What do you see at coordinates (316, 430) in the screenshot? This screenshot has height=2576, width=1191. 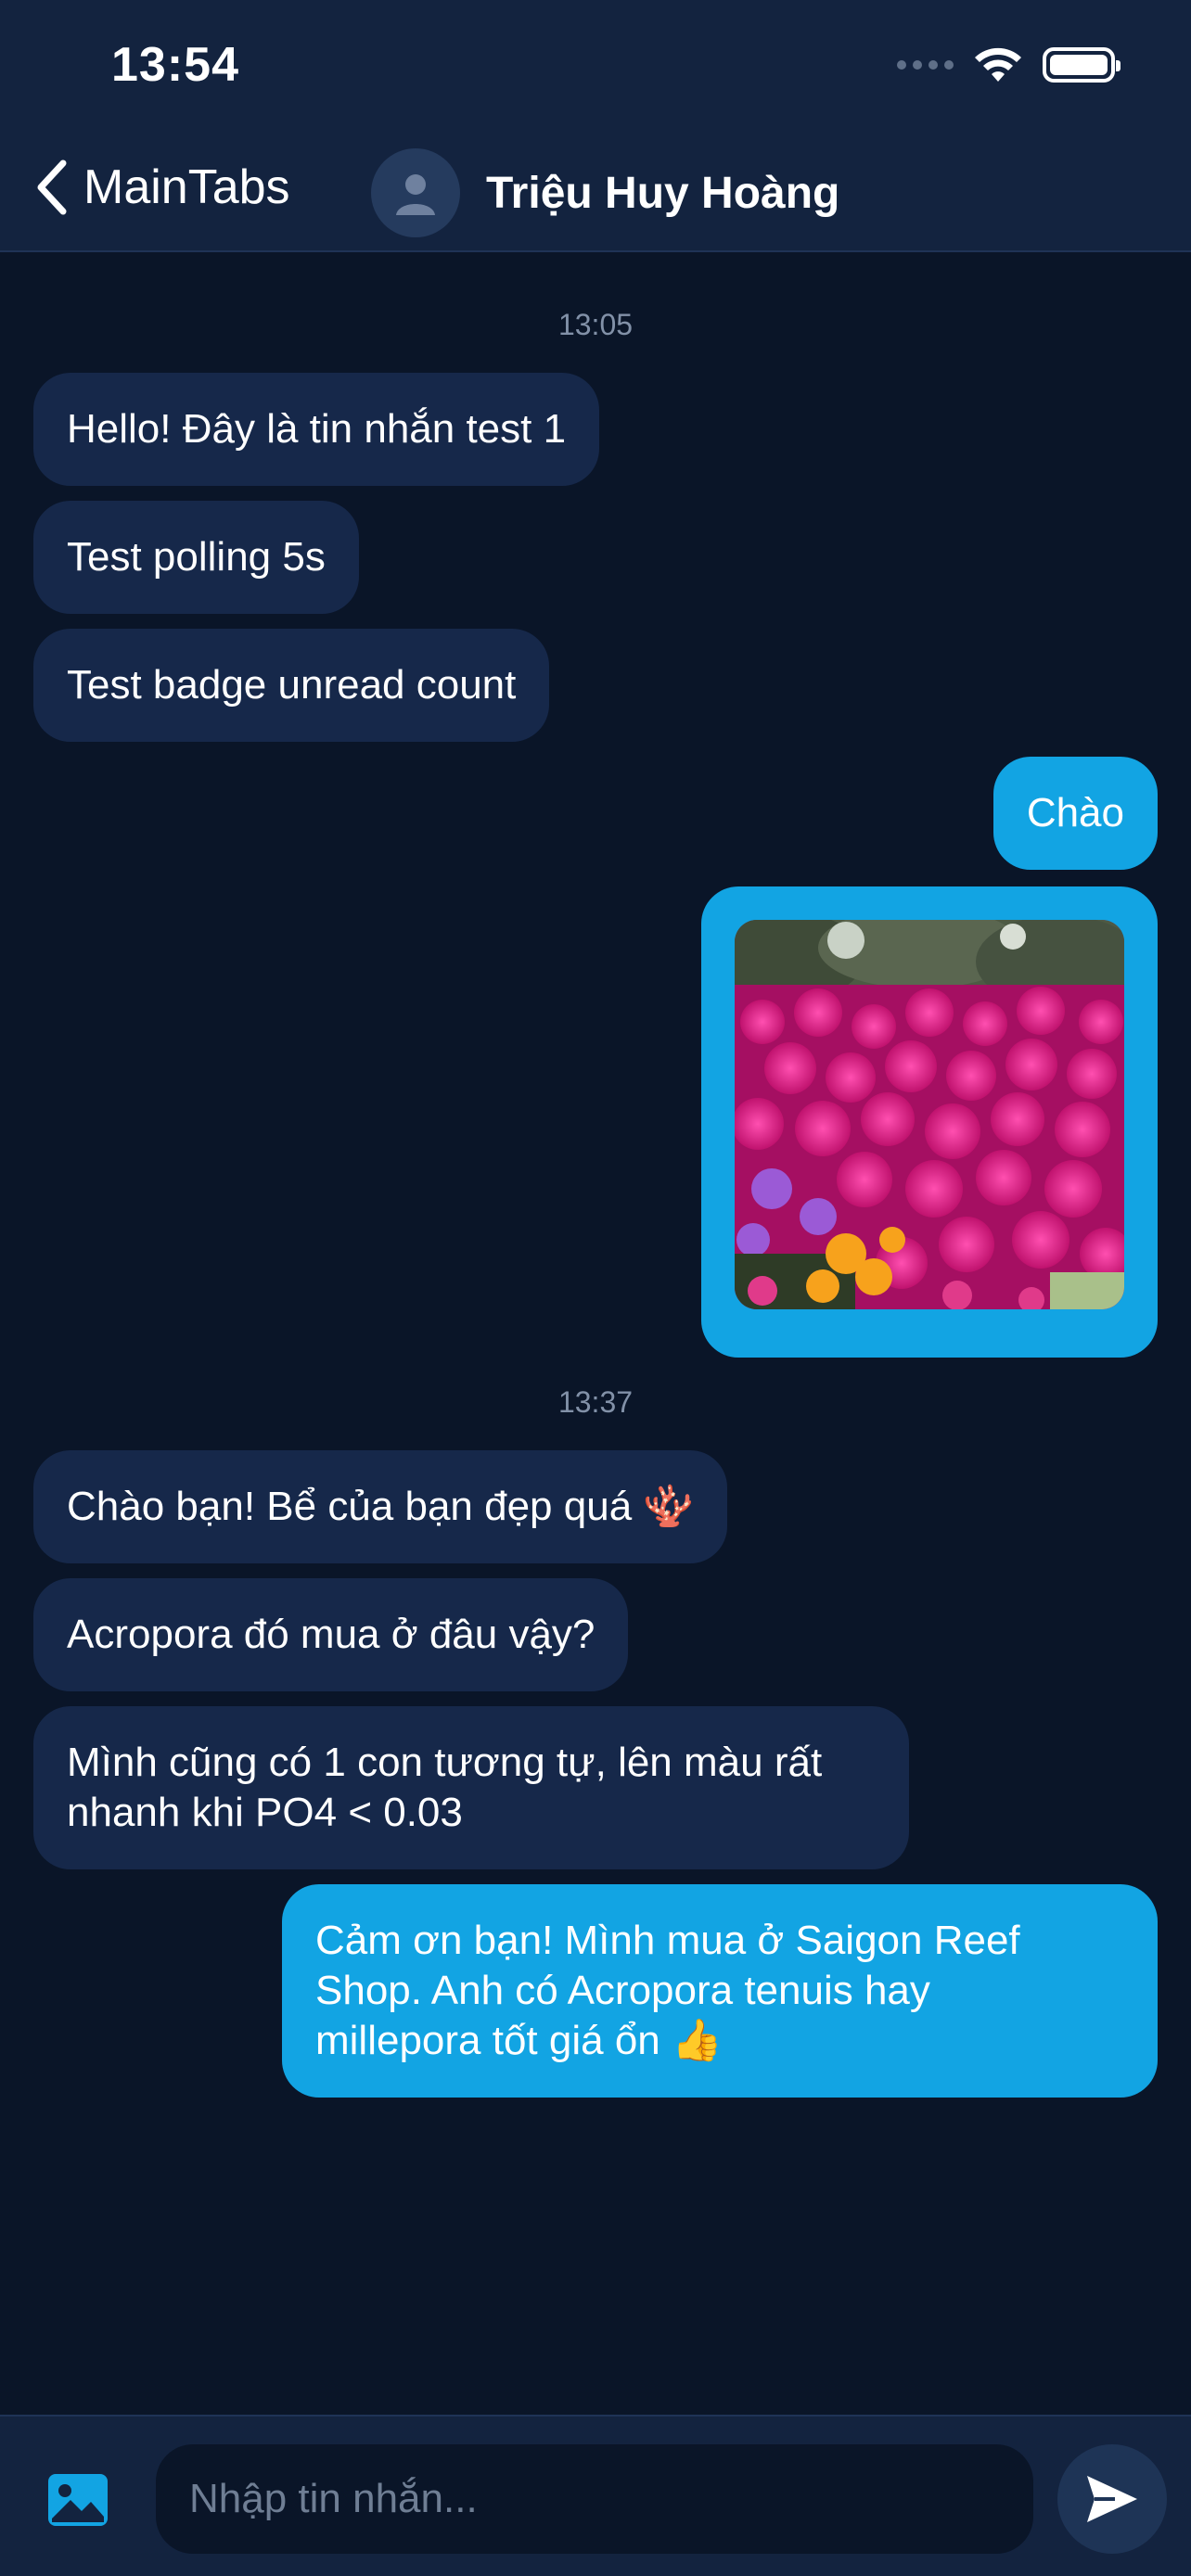 I see `message-bubble-incoming: Hello! Đây là tin nhắn test 1` at bounding box center [316, 430].